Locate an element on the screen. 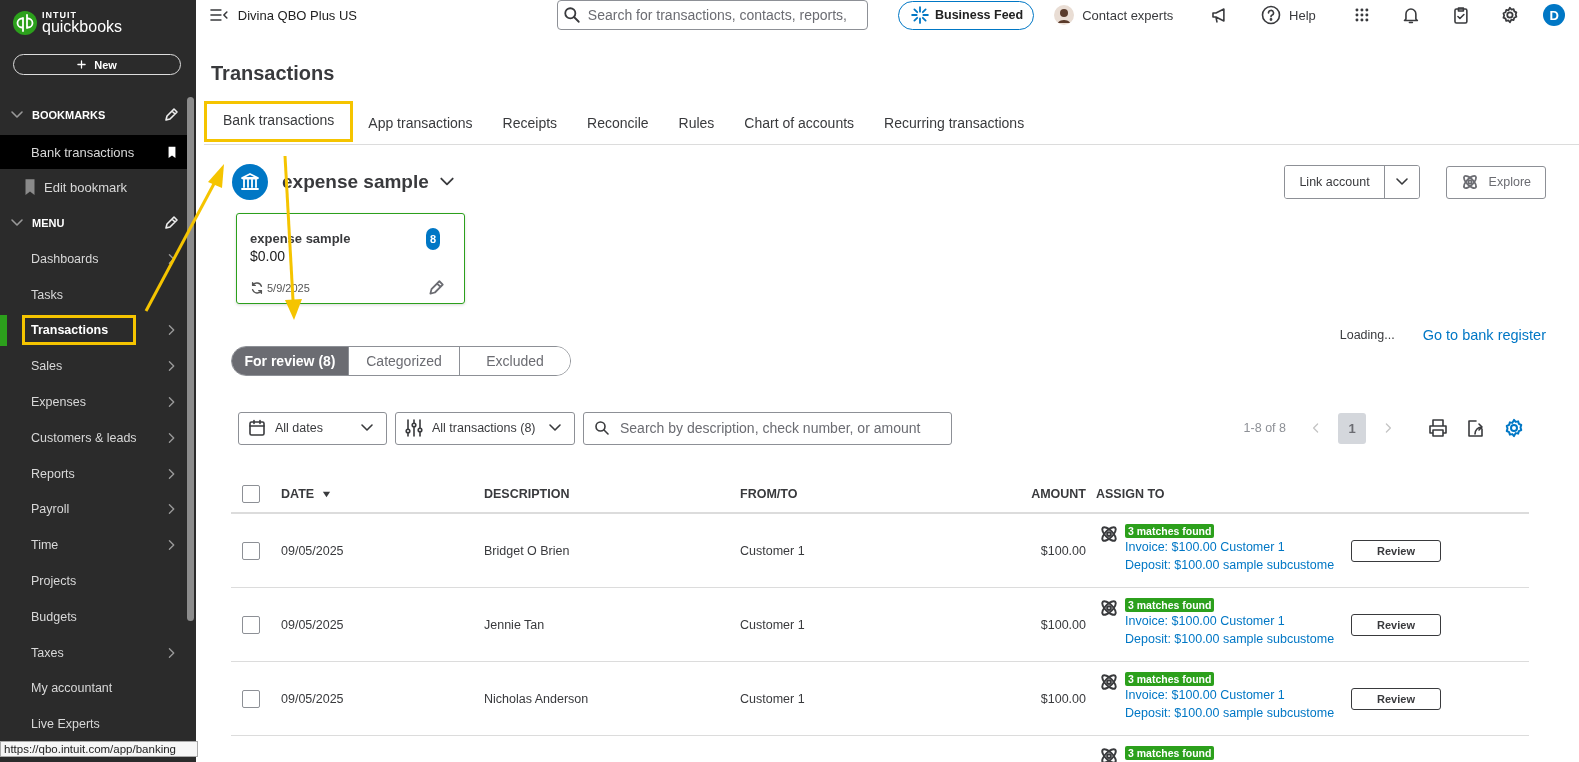  tab: Chart of accounts is located at coordinates (799, 124).